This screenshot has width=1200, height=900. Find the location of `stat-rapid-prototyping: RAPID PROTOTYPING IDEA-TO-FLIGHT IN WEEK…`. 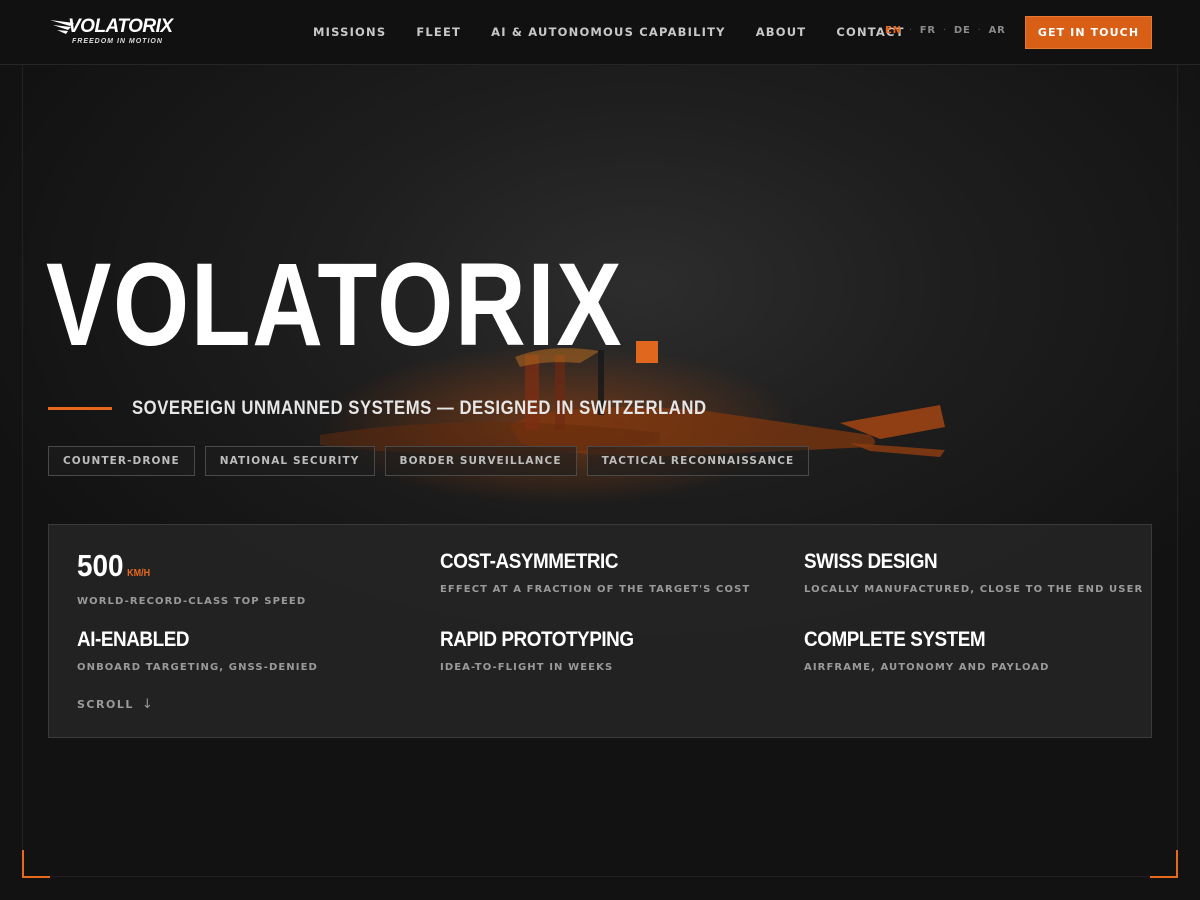

stat-rapid-prototyping: RAPID PROTOTYPING IDEA-TO-FLIGHT IN WEEK… is located at coordinates (547, 650).